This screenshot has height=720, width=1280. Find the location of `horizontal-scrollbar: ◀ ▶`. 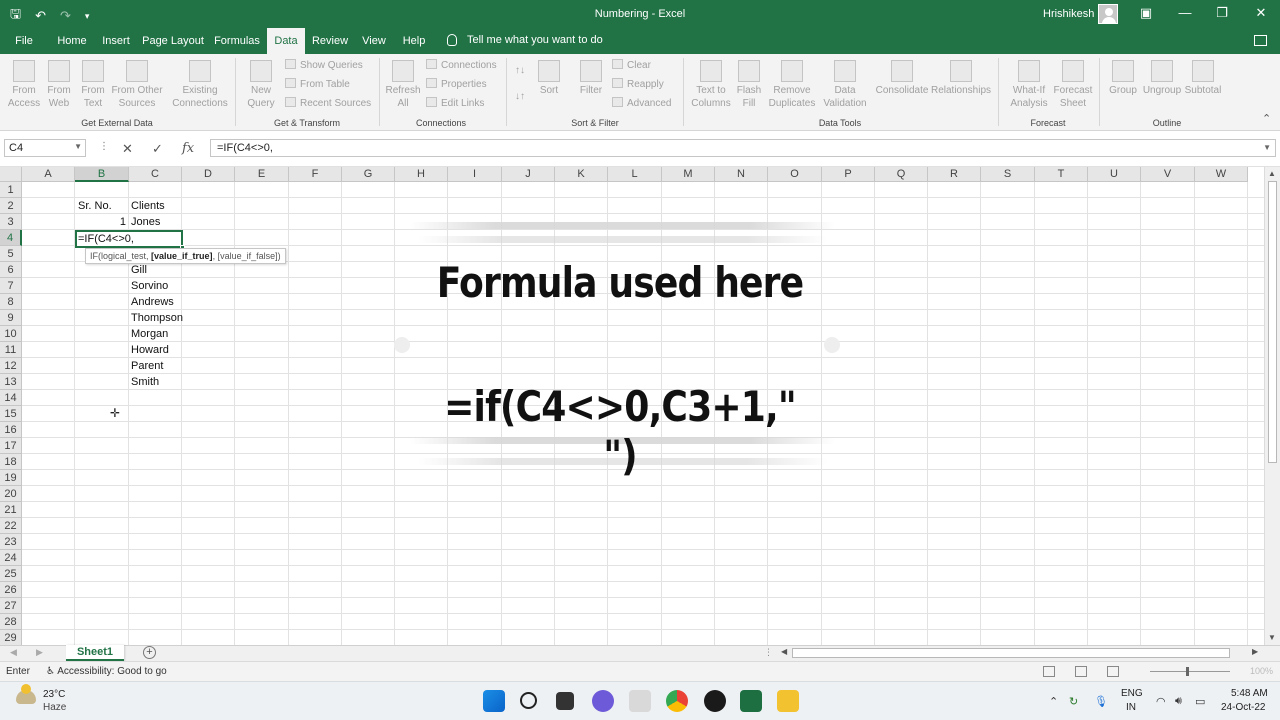

horizontal-scrollbar: ◀ ▶ is located at coordinates (1021, 653).